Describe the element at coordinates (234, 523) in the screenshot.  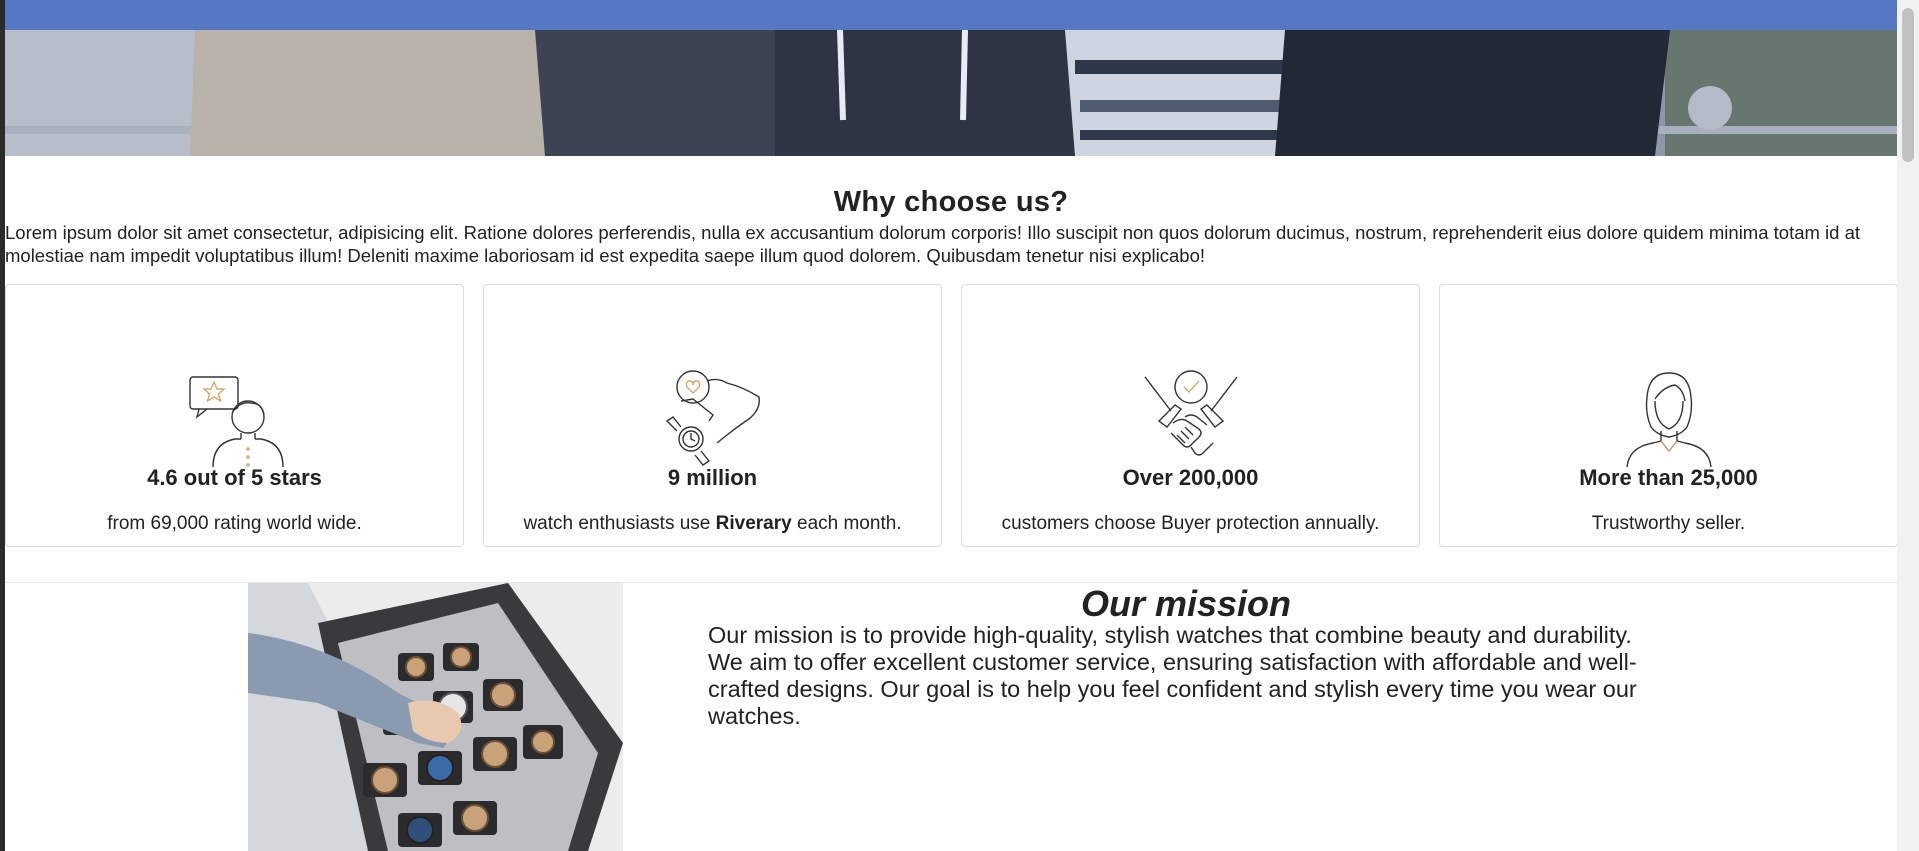
I see `feature-description: from 69,000 rating world wide.` at that location.